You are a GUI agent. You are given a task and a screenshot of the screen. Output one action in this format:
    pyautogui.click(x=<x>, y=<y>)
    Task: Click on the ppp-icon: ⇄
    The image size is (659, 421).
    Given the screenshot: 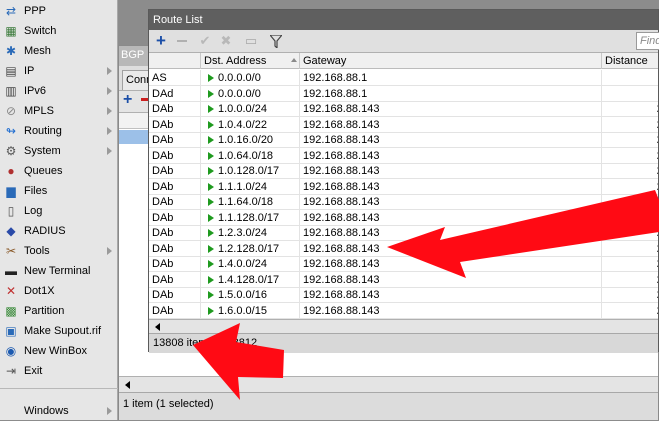 What is the action you would take?
    pyautogui.click(x=11, y=11)
    